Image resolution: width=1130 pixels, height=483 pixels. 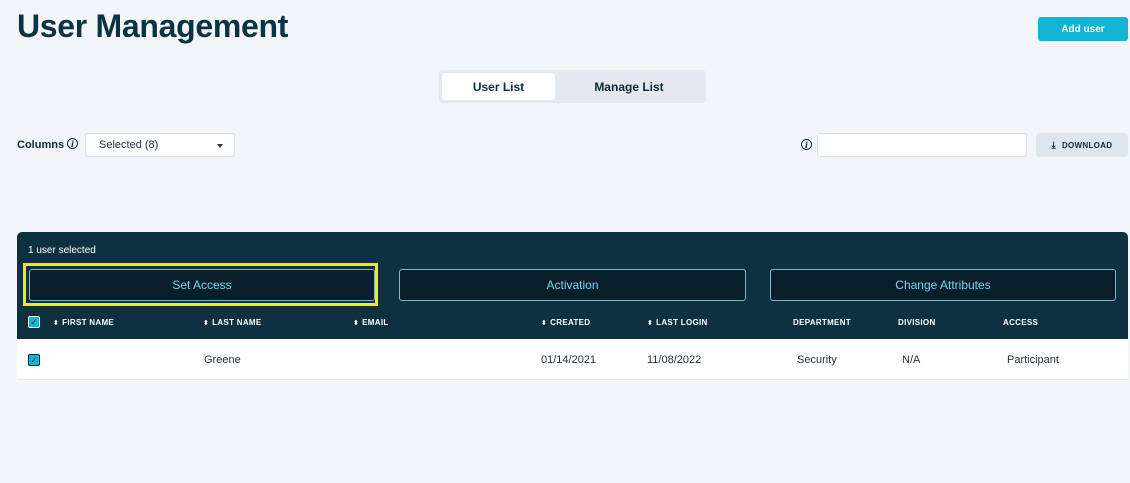 I want to click on column-header-last-login: ⬍ LAST LOGIN, so click(x=677, y=322).